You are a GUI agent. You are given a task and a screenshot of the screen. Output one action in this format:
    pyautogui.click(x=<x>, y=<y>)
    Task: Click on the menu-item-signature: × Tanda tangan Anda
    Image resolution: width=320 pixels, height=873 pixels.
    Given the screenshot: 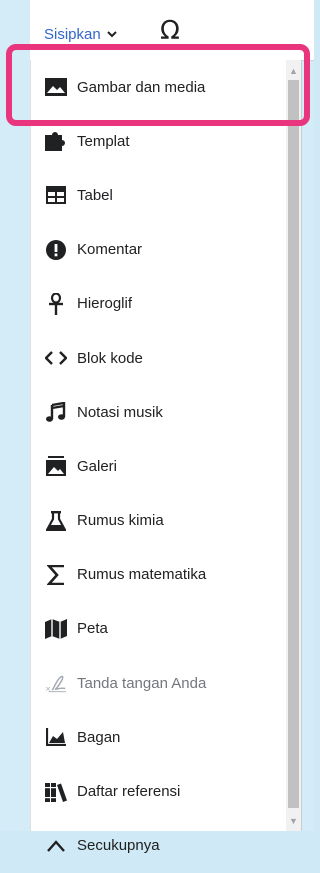 What is the action you would take?
    pyautogui.click(x=158, y=683)
    